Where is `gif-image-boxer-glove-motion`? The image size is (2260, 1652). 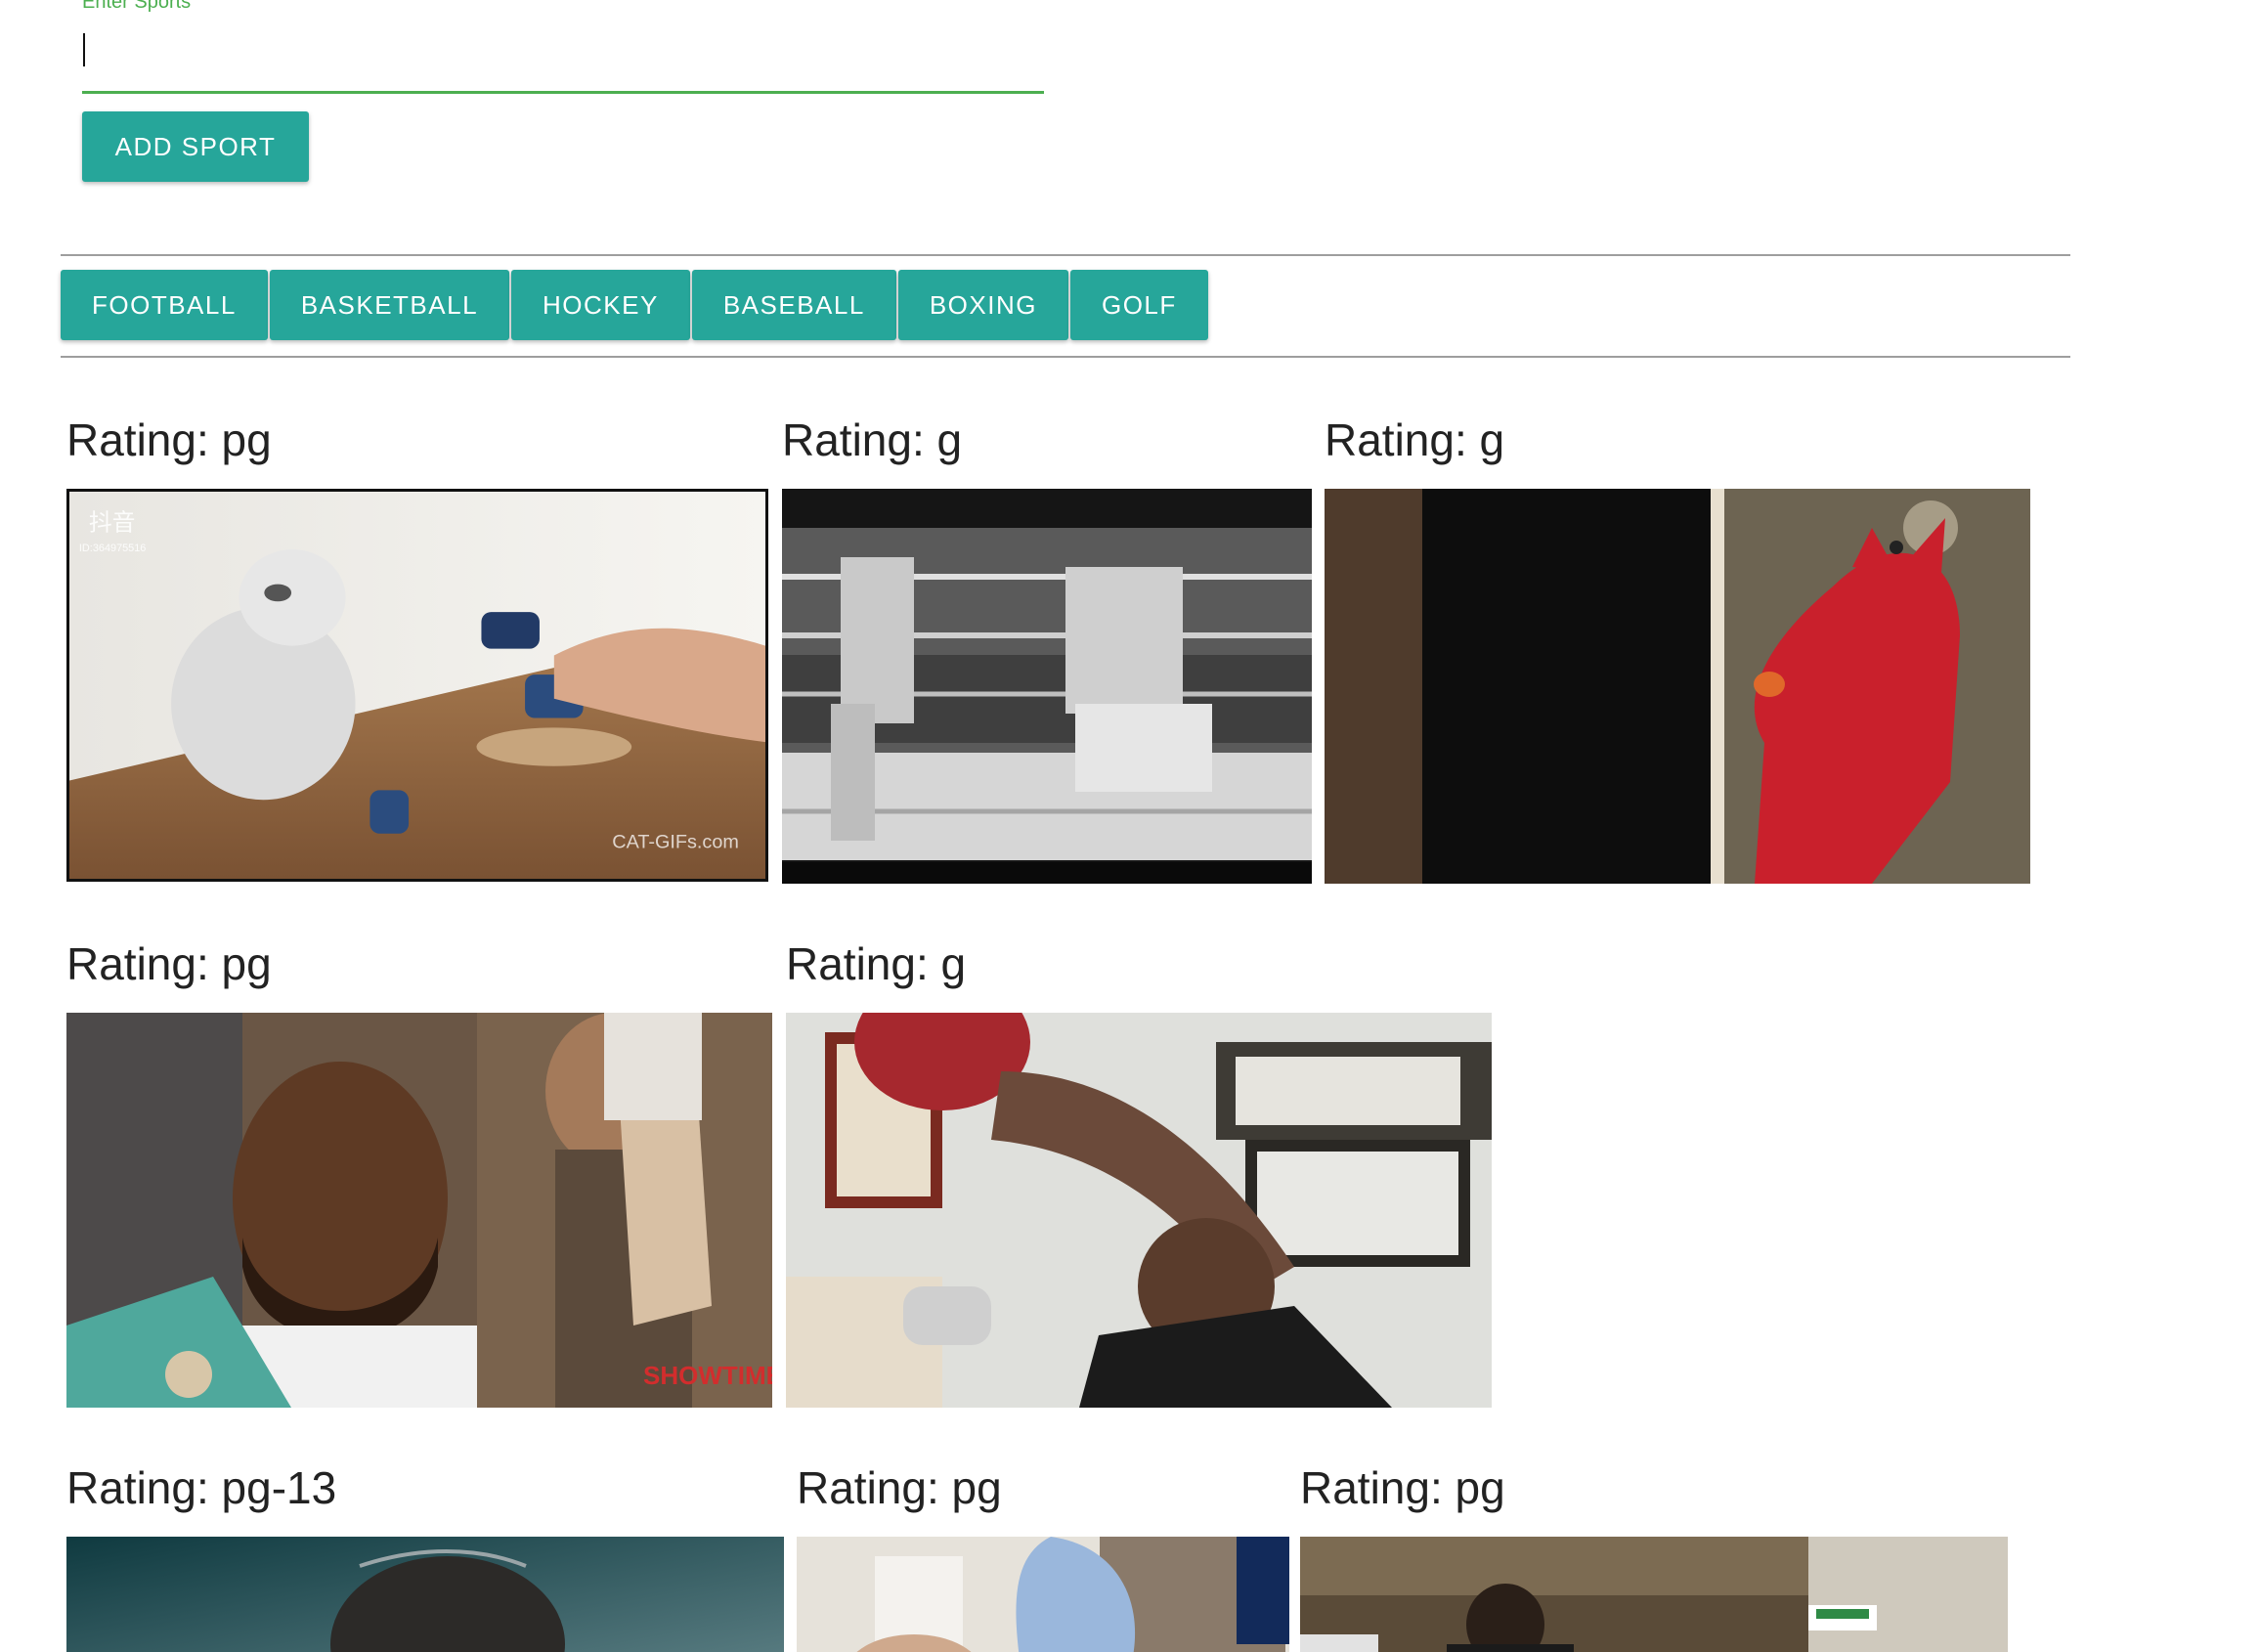
gif-image-boxer-glove-motion is located at coordinates (1043, 1594).